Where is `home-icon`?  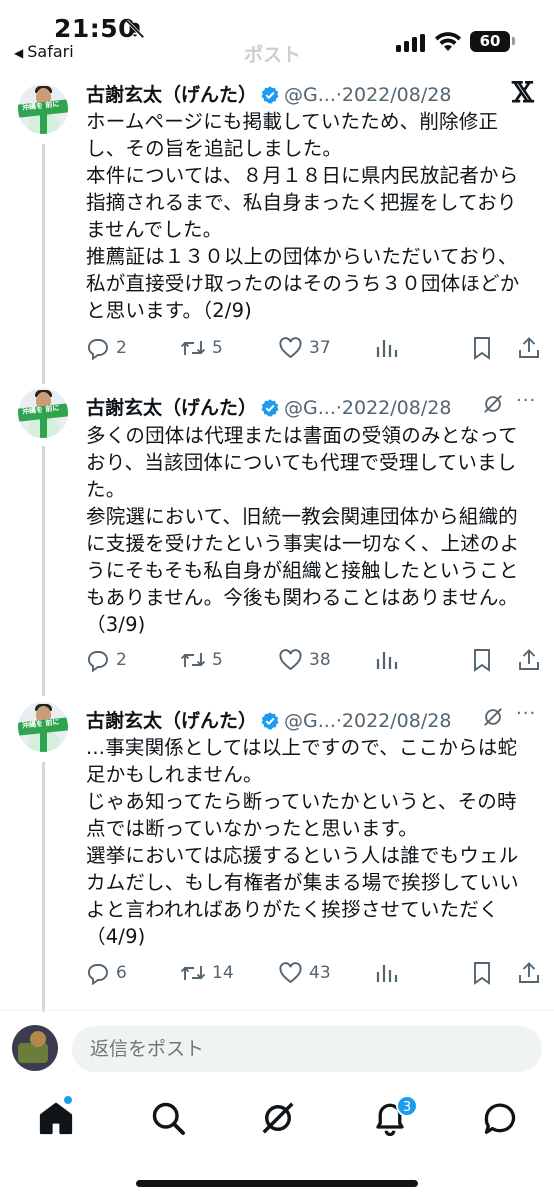
home-icon is located at coordinates (56, 1118).